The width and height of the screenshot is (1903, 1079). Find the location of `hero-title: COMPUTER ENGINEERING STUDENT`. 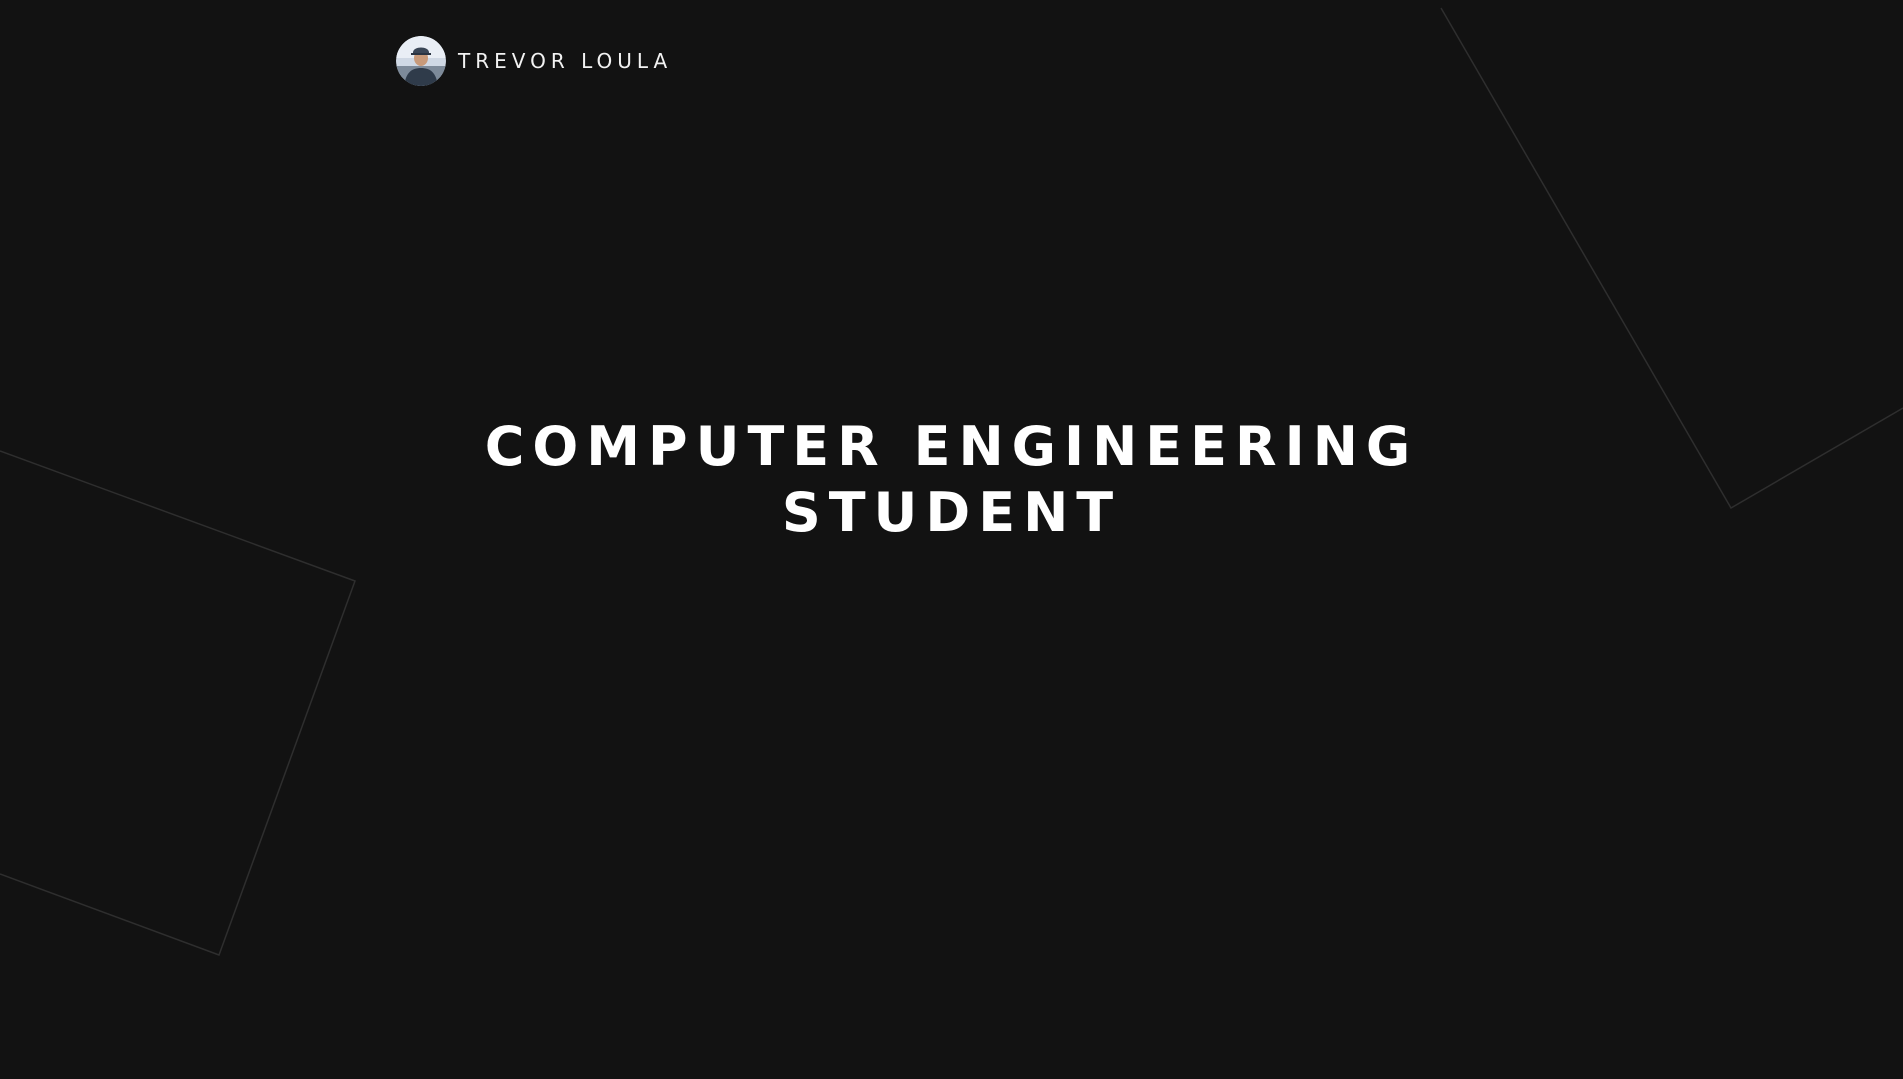

hero-title: COMPUTER ENGINEERING STUDENT is located at coordinates (951, 480).